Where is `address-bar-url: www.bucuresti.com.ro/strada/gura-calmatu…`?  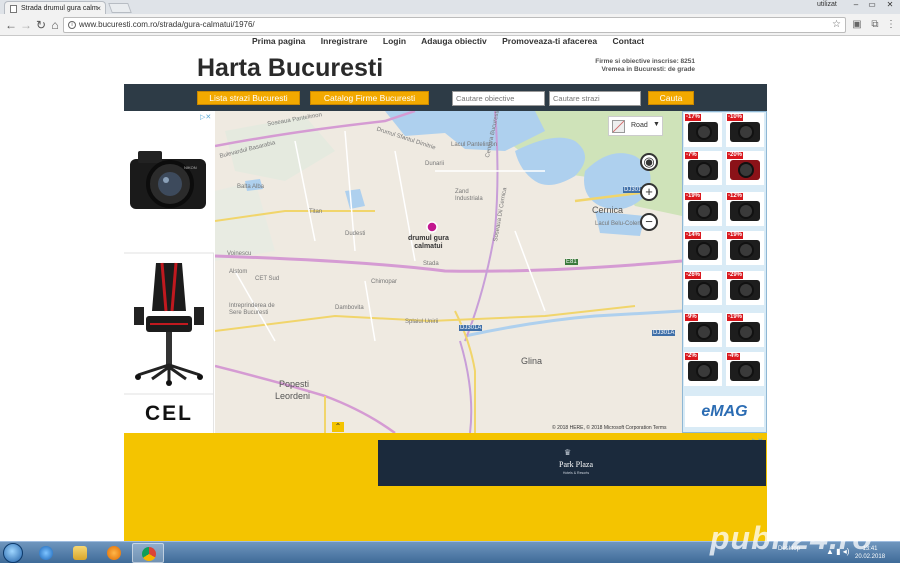 address-bar-url: www.bucuresti.com.ro/strada/gura-calmatu… is located at coordinates (167, 24).